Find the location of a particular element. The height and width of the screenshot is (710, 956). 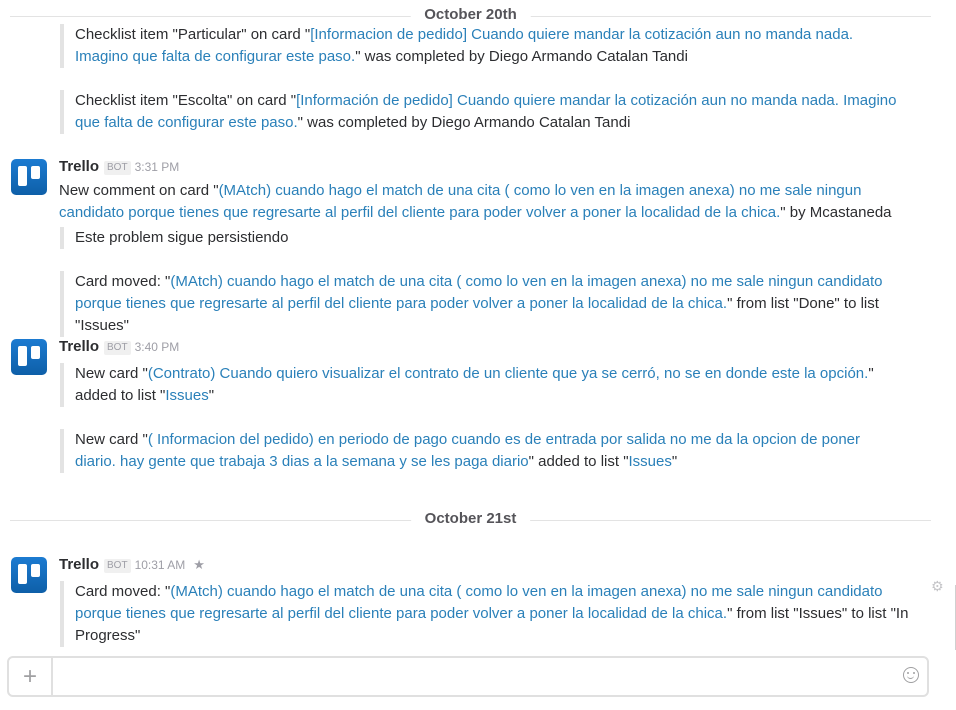

day-divider-oct20: October 20th is located at coordinates (470, 14).